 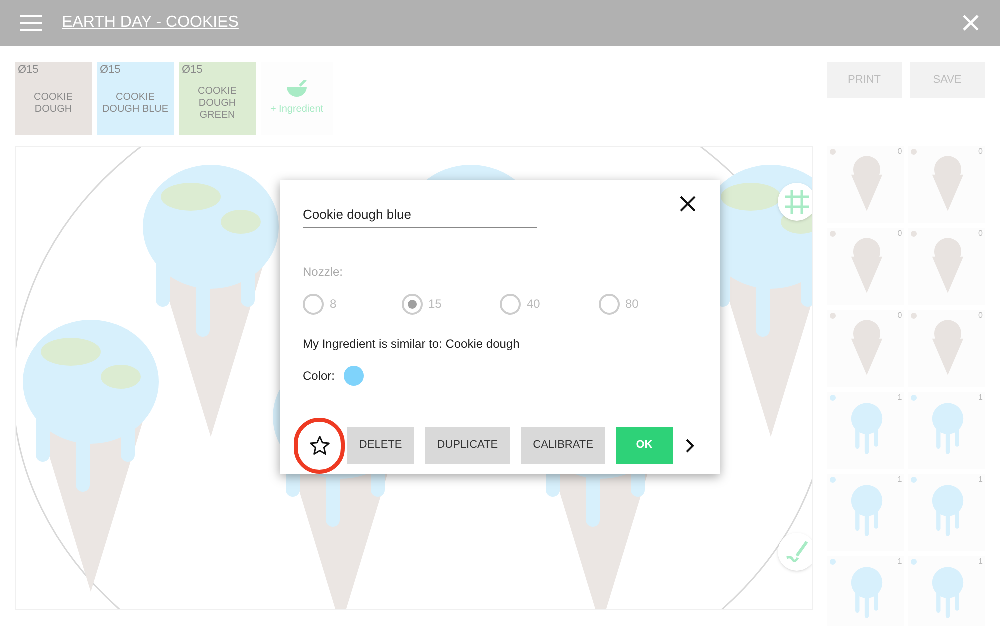 What do you see at coordinates (354, 376) in the screenshot?
I see `color-swatch` at bounding box center [354, 376].